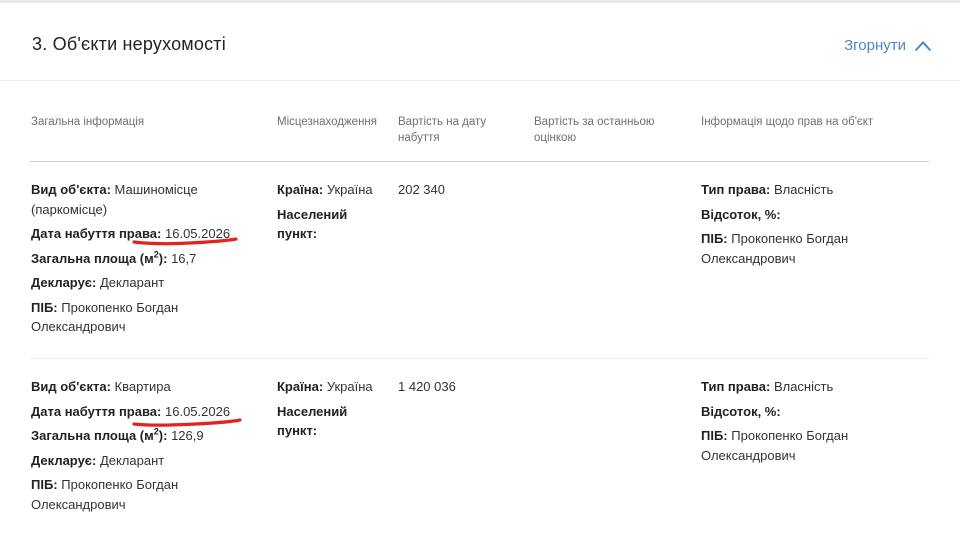 The height and width of the screenshot is (552, 960). Describe the element at coordinates (479, 358) in the screenshot. I see `row-divider` at that location.